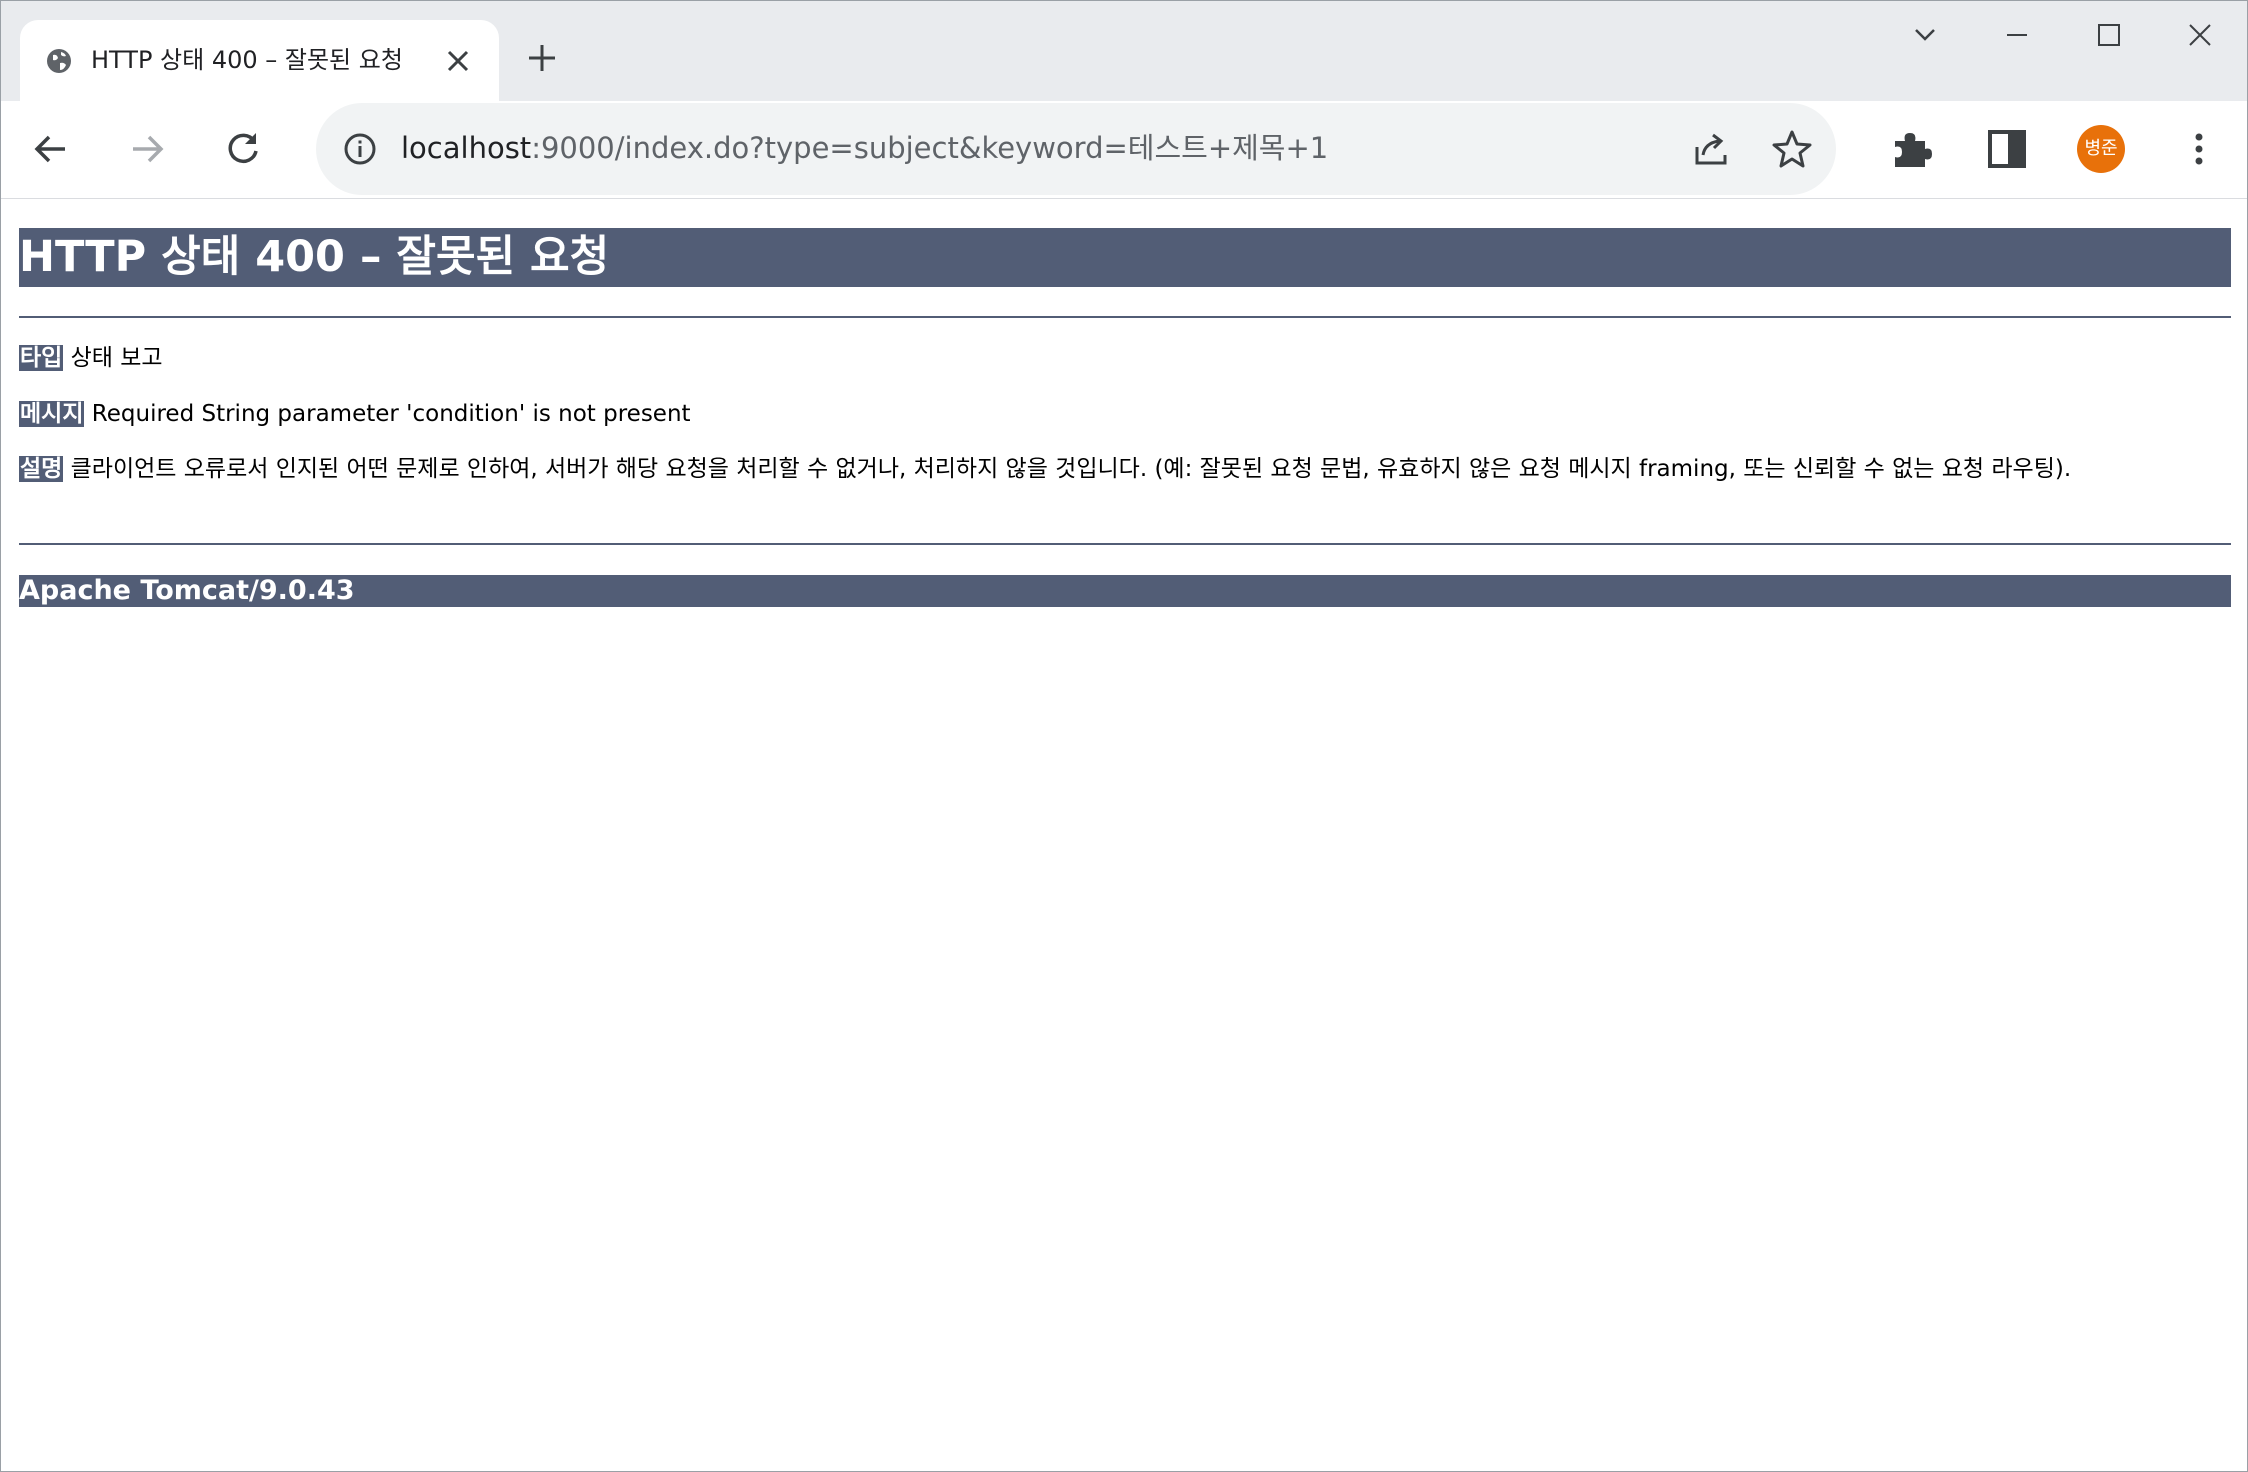 The width and height of the screenshot is (2248, 1472). What do you see at coordinates (1125, 257) in the screenshot?
I see `page-title: HTTP 상태 400 – 잘못된 요청` at bounding box center [1125, 257].